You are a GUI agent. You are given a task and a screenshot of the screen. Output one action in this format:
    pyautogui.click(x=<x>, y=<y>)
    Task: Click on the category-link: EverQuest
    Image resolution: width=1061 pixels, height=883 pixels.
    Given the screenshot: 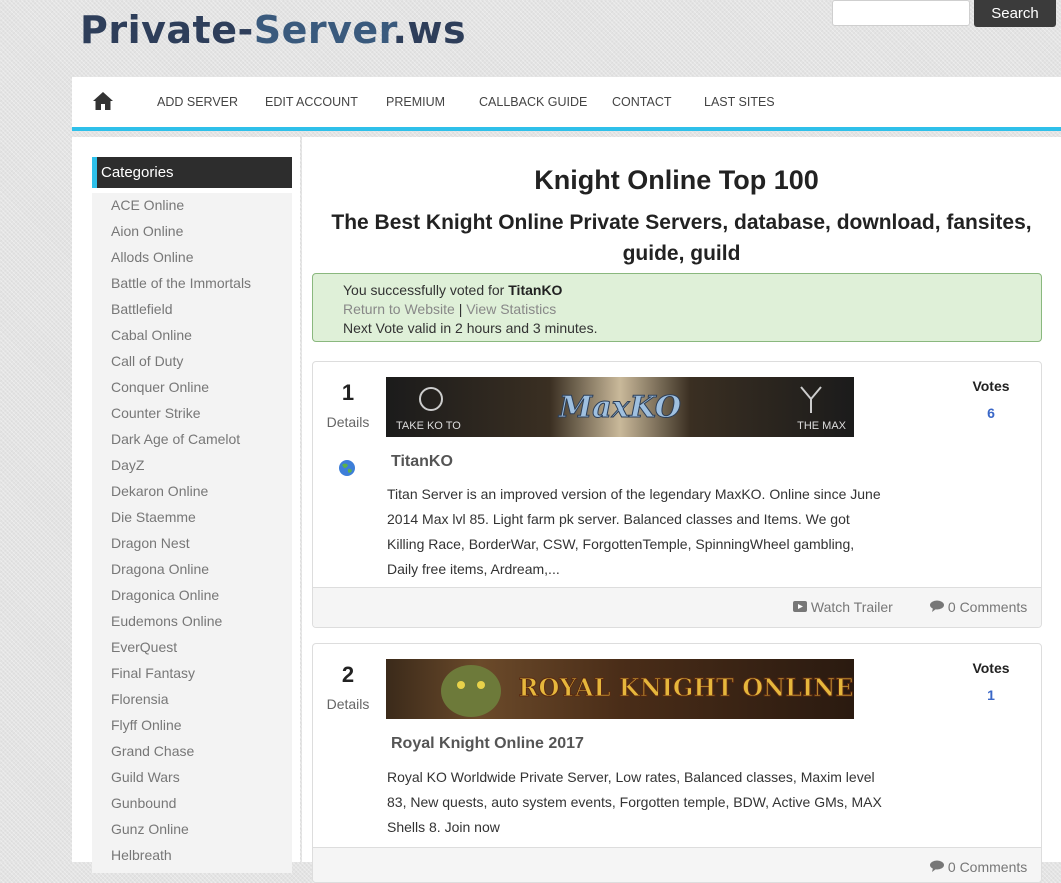 What is the action you would take?
    pyautogui.click(x=192, y=648)
    